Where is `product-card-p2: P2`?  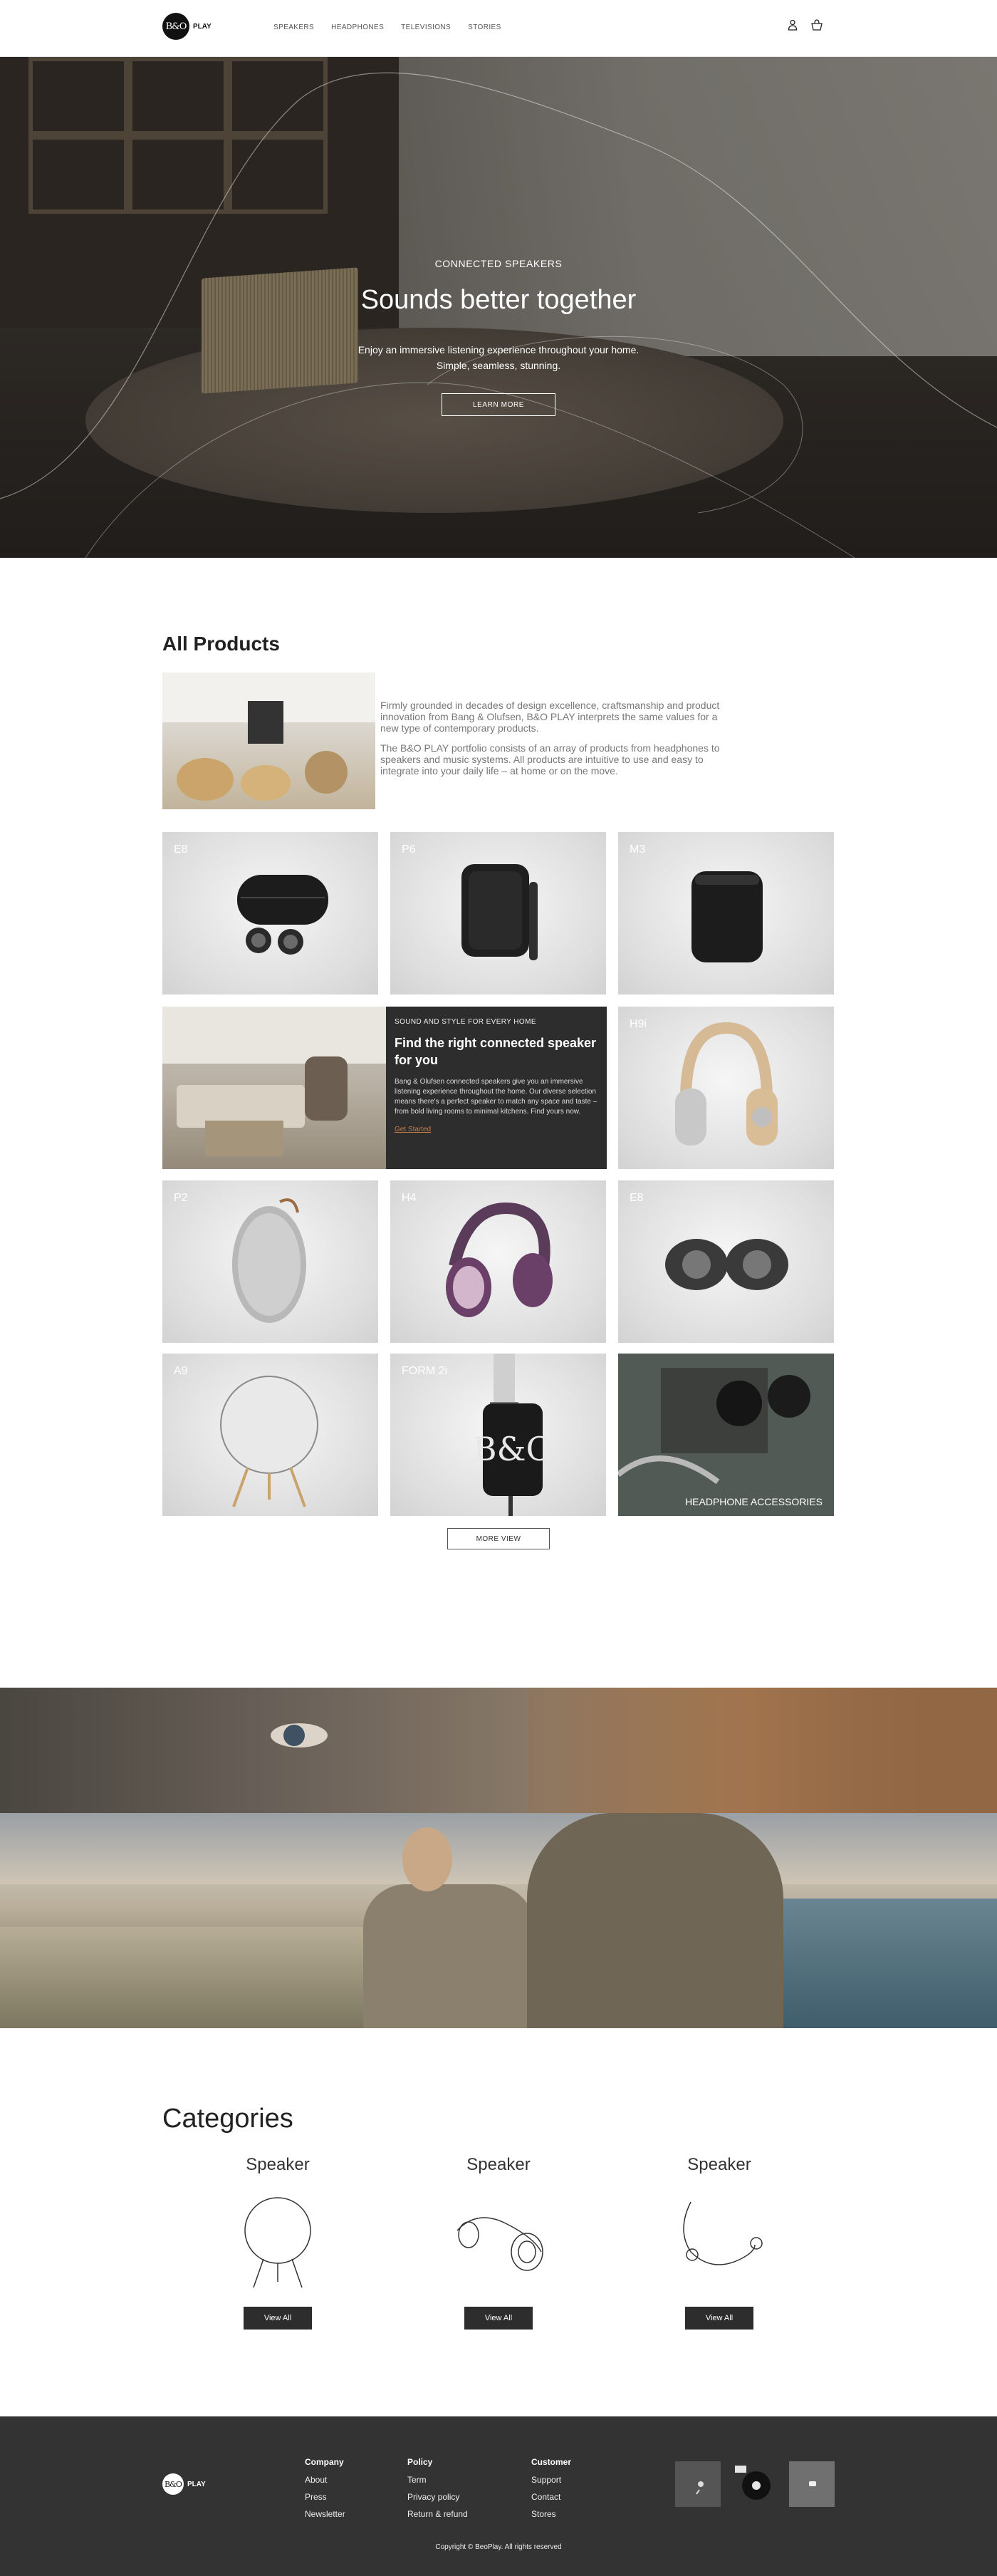 product-card-p2: P2 is located at coordinates (270, 1261).